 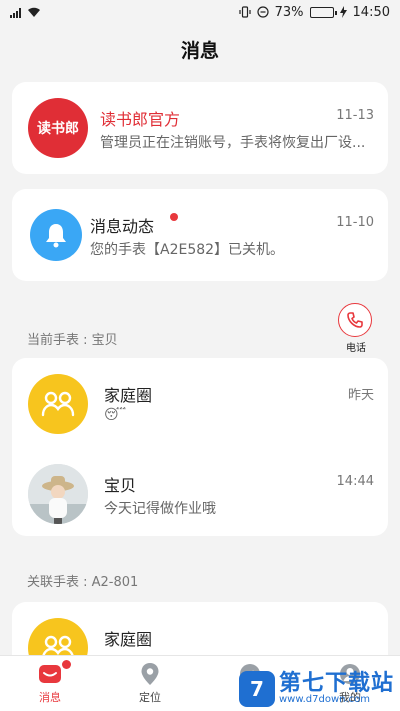 What do you see at coordinates (371, 12) in the screenshot?
I see `clock: 14:50` at bounding box center [371, 12].